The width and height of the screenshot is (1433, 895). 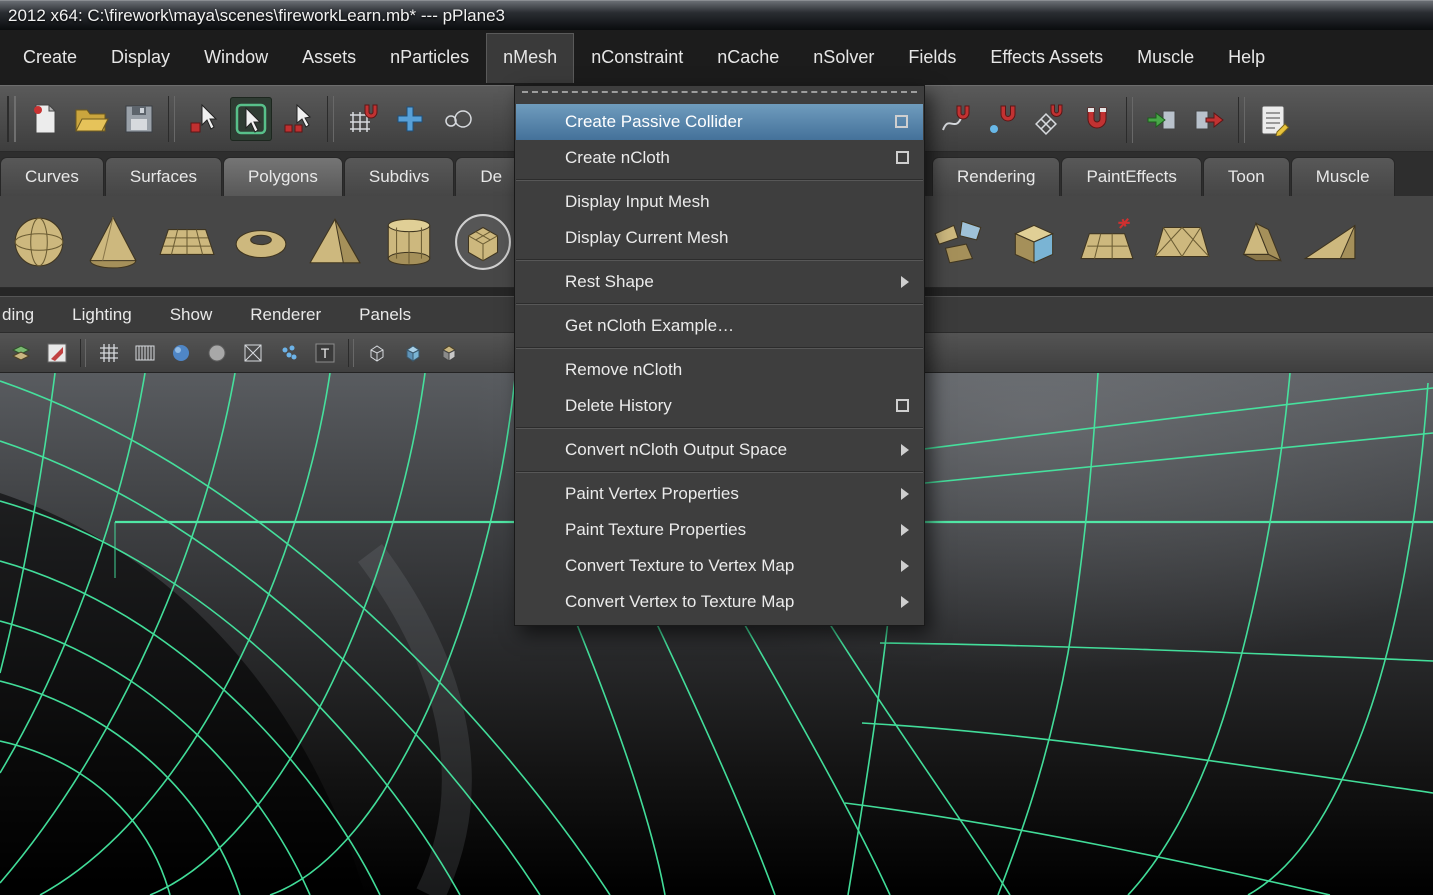 I want to click on menu-fields: Fields, so click(x=932, y=57).